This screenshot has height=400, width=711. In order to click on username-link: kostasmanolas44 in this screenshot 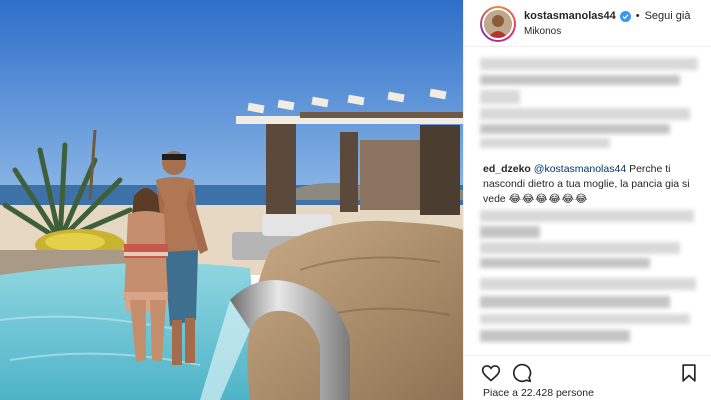, I will do `click(570, 16)`.